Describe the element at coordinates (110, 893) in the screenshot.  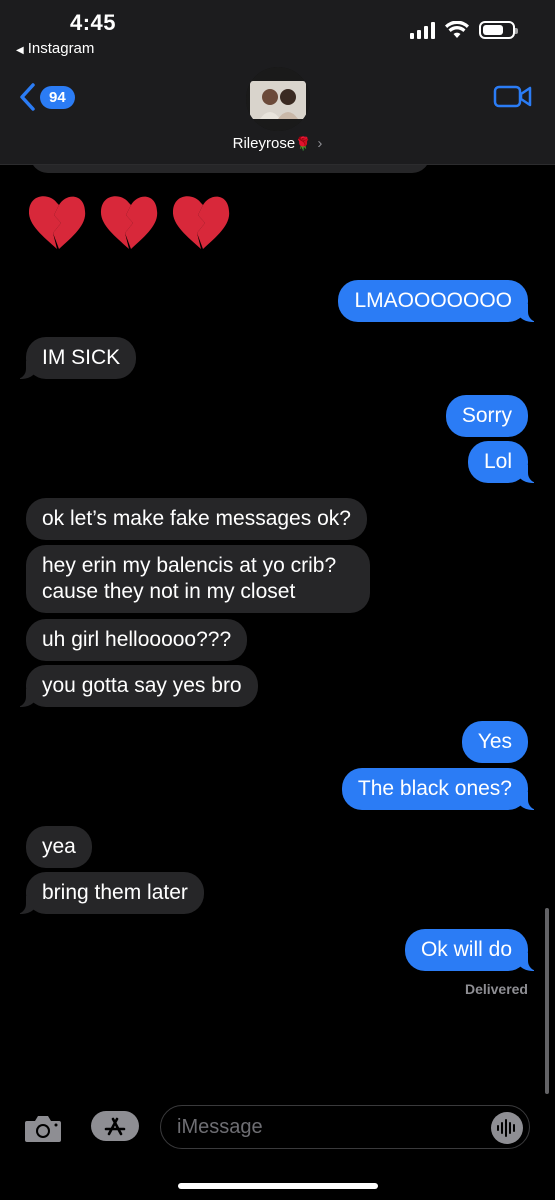
I see `received-message: bring them later` at that location.